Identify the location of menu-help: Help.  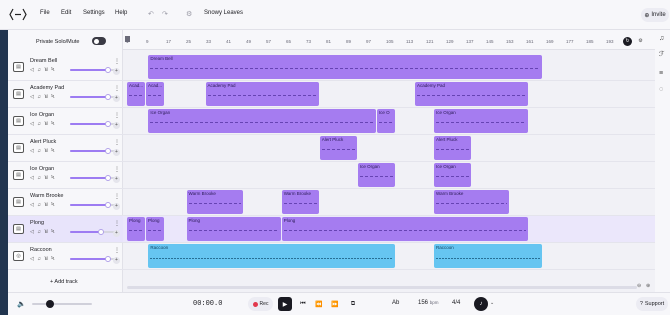
(121, 13).